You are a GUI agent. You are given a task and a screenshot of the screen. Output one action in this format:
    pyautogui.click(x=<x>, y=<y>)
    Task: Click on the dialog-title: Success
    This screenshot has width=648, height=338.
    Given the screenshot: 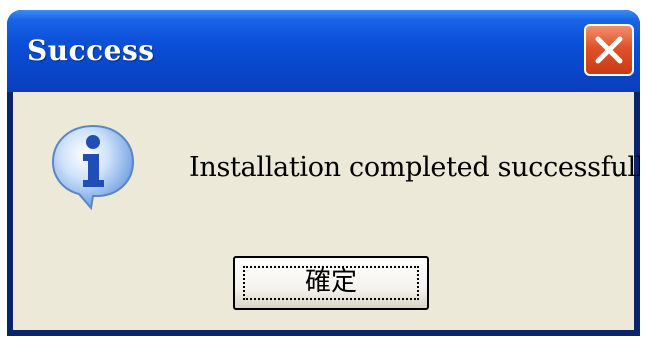 What is the action you would take?
    pyautogui.click(x=91, y=50)
    